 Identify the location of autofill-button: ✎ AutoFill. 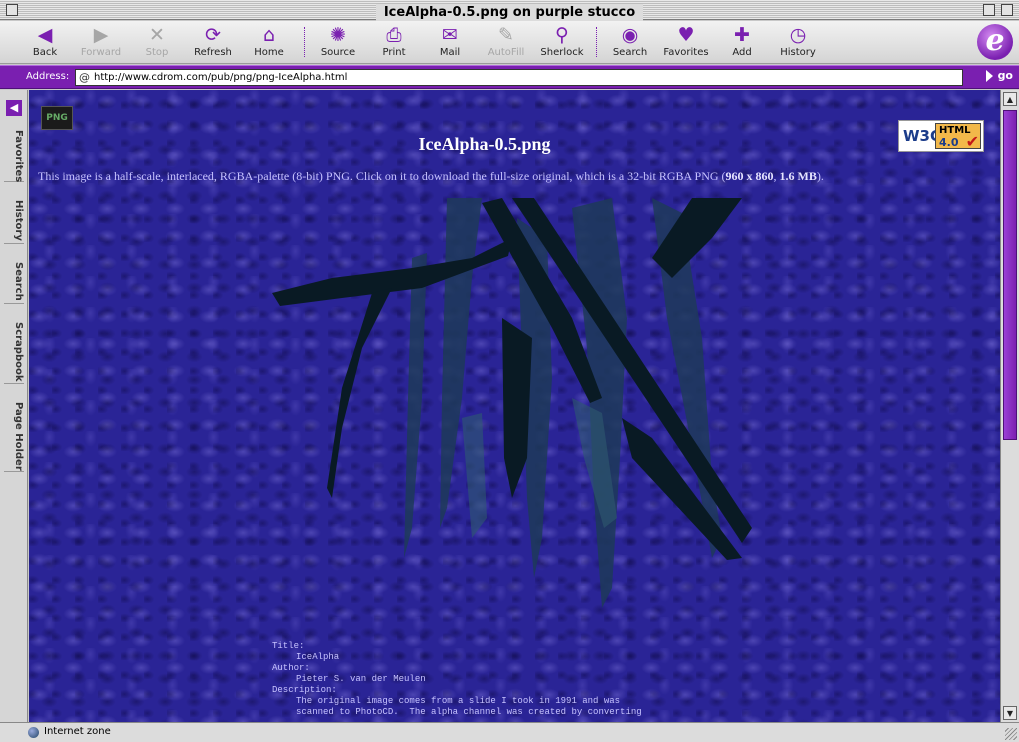
(506, 43).